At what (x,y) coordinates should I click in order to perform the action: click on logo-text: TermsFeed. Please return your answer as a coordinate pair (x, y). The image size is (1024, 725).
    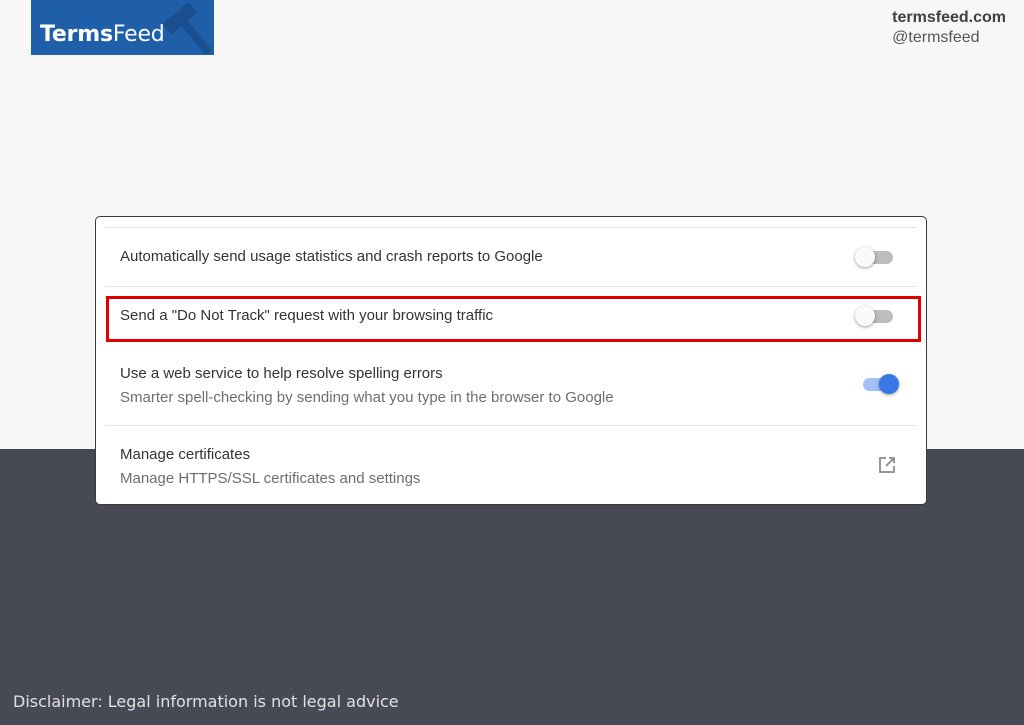
    Looking at the image, I should click on (102, 35).